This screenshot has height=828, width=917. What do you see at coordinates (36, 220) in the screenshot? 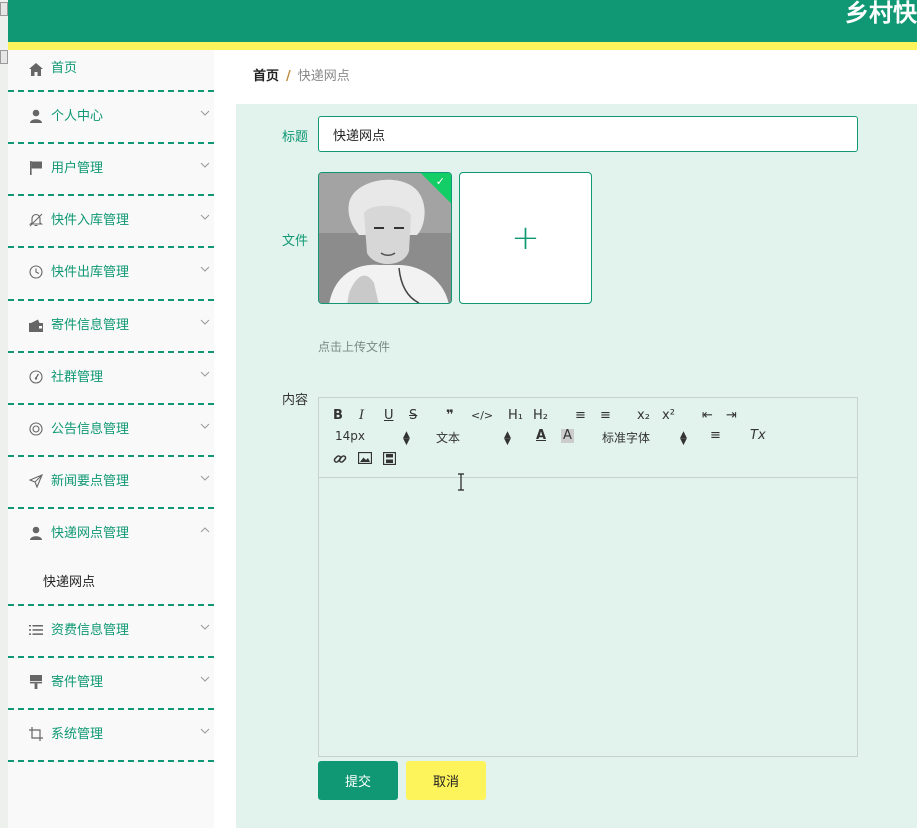
I see `bell-off-icon` at bounding box center [36, 220].